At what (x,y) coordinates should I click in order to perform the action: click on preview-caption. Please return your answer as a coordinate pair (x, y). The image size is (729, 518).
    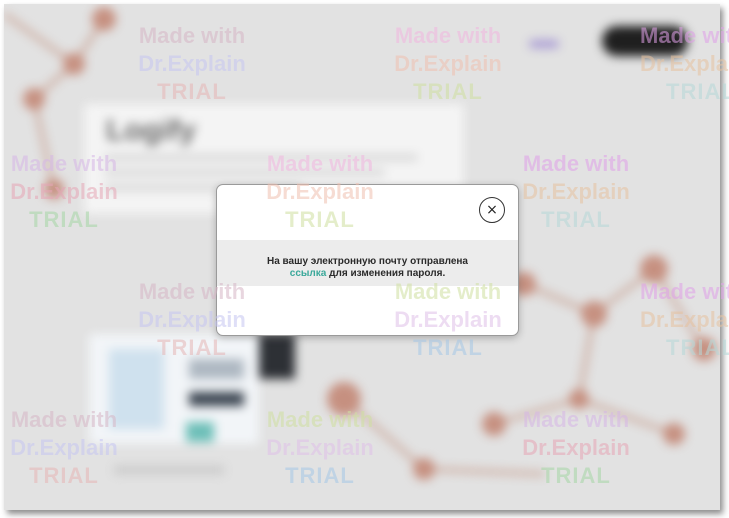
    Looking at the image, I should click on (169, 470).